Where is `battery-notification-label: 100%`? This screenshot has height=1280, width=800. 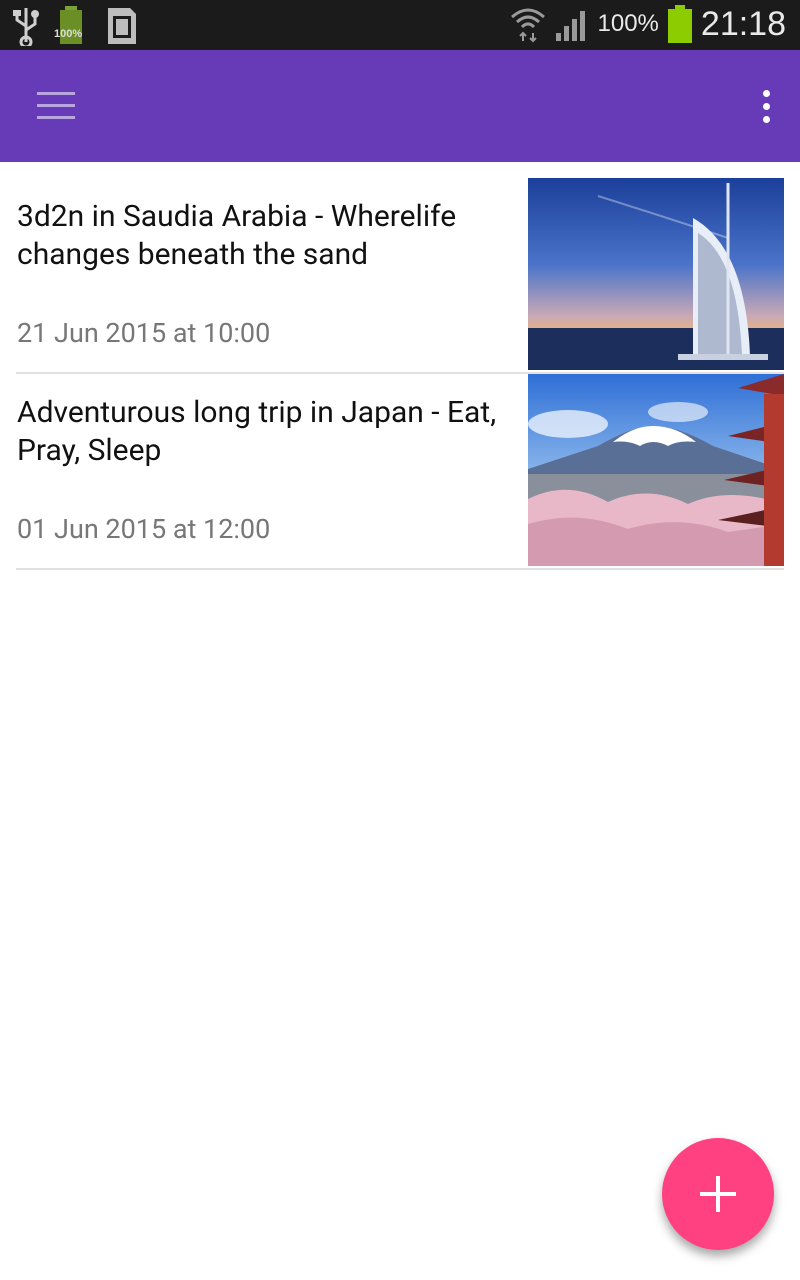 battery-notification-label: 100% is located at coordinates (68, 34).